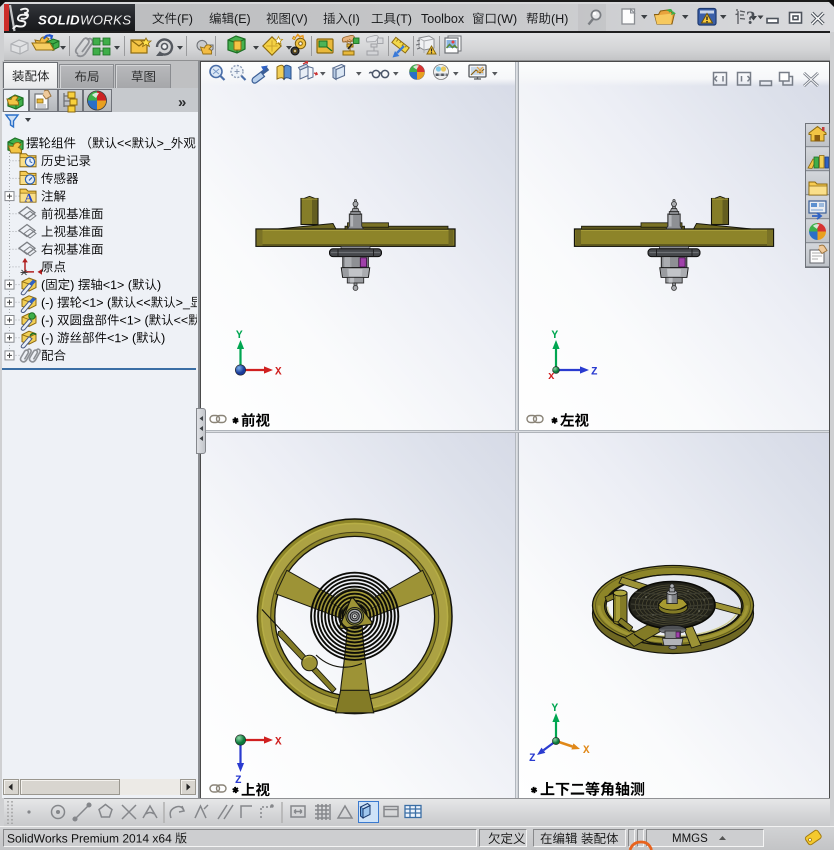 The width and height of the screenshot is (834, 850). What do you see at coordinates (690, 839) in the screenshot?
I see `svg-text: MMGS` at bounding box center [690, 839].